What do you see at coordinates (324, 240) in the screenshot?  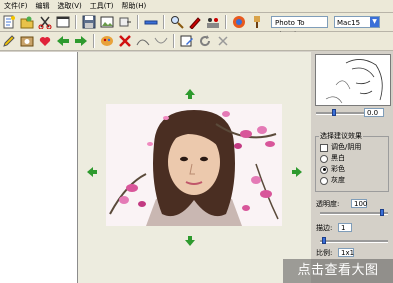 I see `brush-slider-thumb` at bounding box center [324, 240].